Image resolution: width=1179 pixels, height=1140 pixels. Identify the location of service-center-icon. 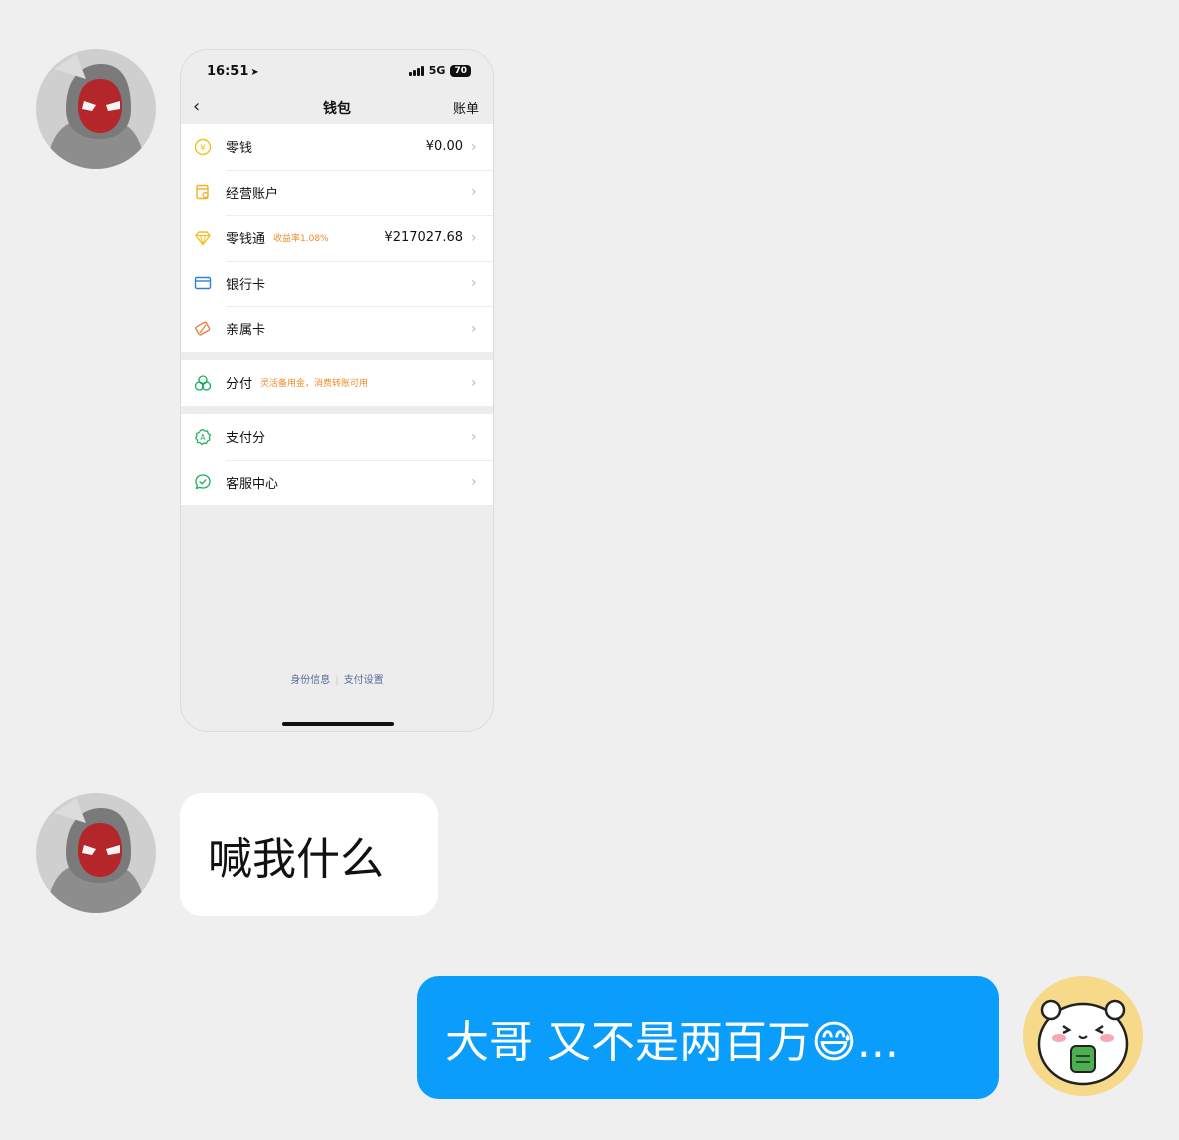
(203, 482).